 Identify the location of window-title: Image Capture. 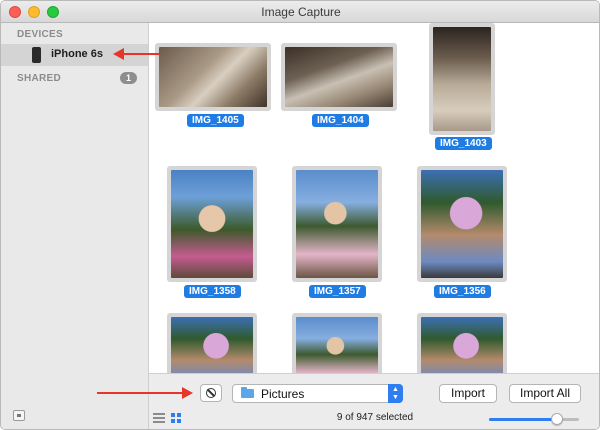
(301, 12).